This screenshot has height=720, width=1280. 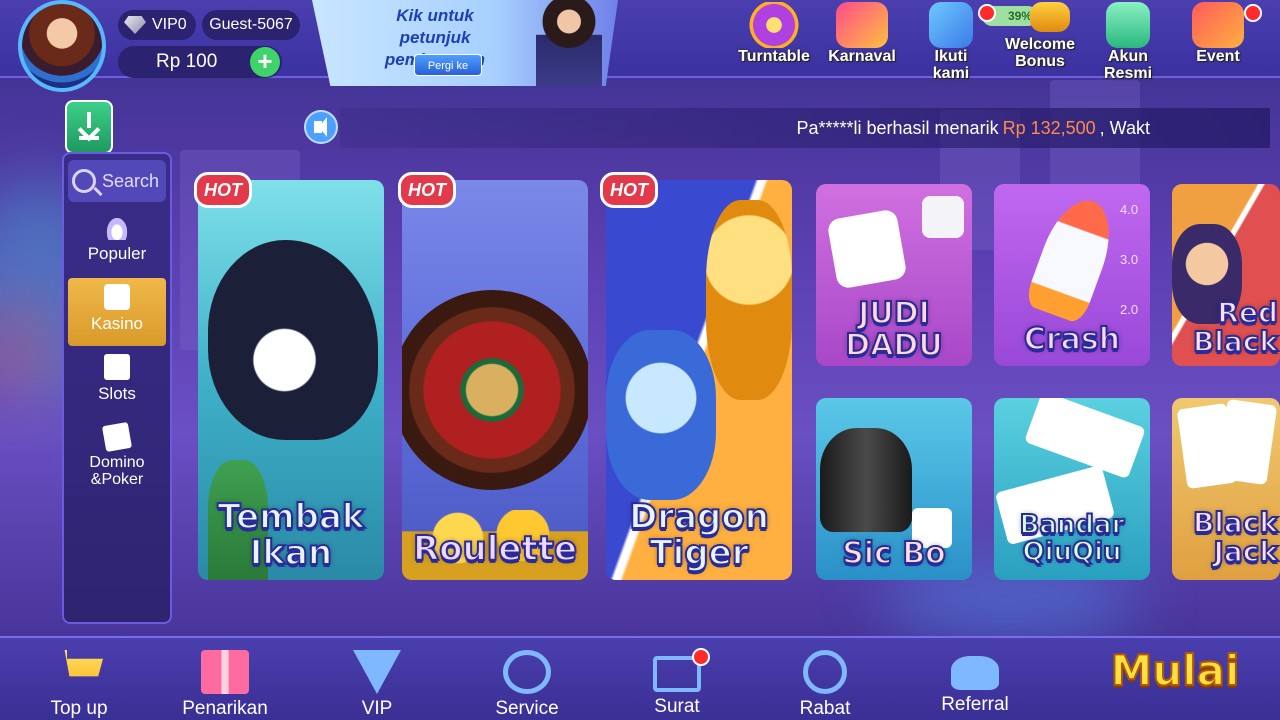 I want to click on sidebar-item-label: Populer, so click(x=117, y=253).